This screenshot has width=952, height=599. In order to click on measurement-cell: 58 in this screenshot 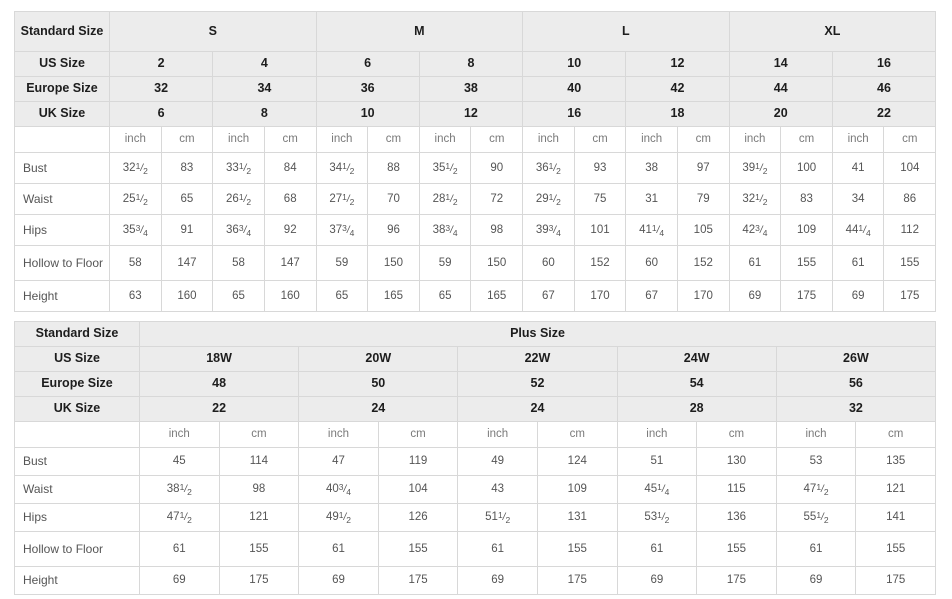, I will do `click(238, 263)`.